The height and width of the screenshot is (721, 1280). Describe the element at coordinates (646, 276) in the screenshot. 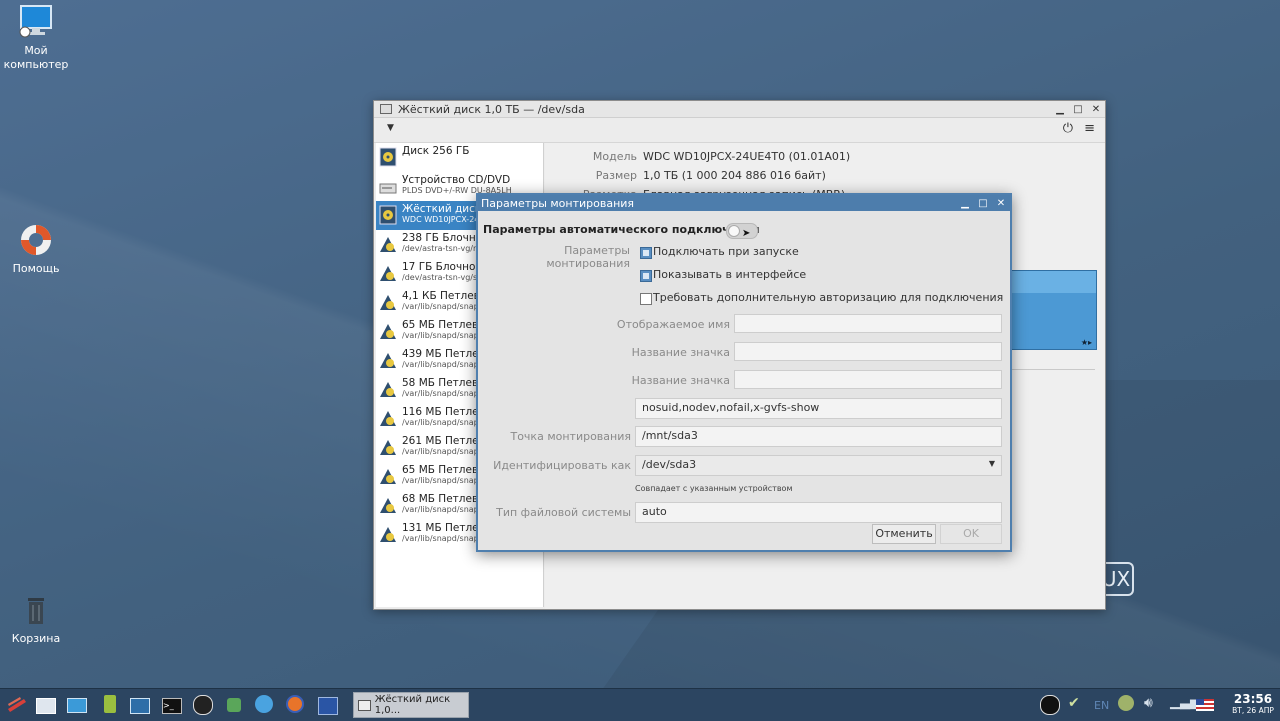

I see `show-ui-checkbox` at that location.